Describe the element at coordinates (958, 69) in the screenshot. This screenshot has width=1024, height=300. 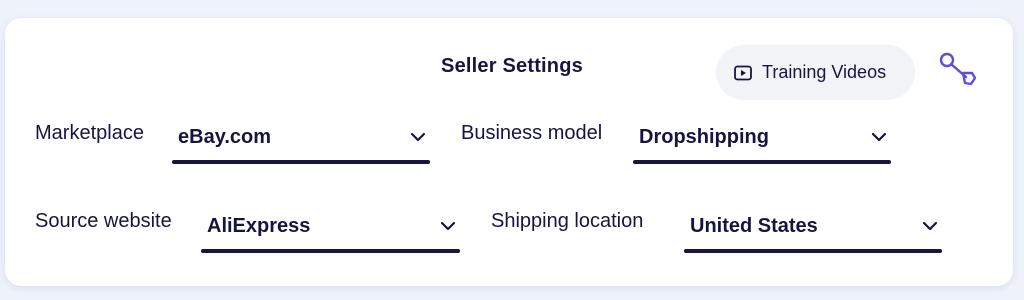
I see `wrench-icon` at that location.